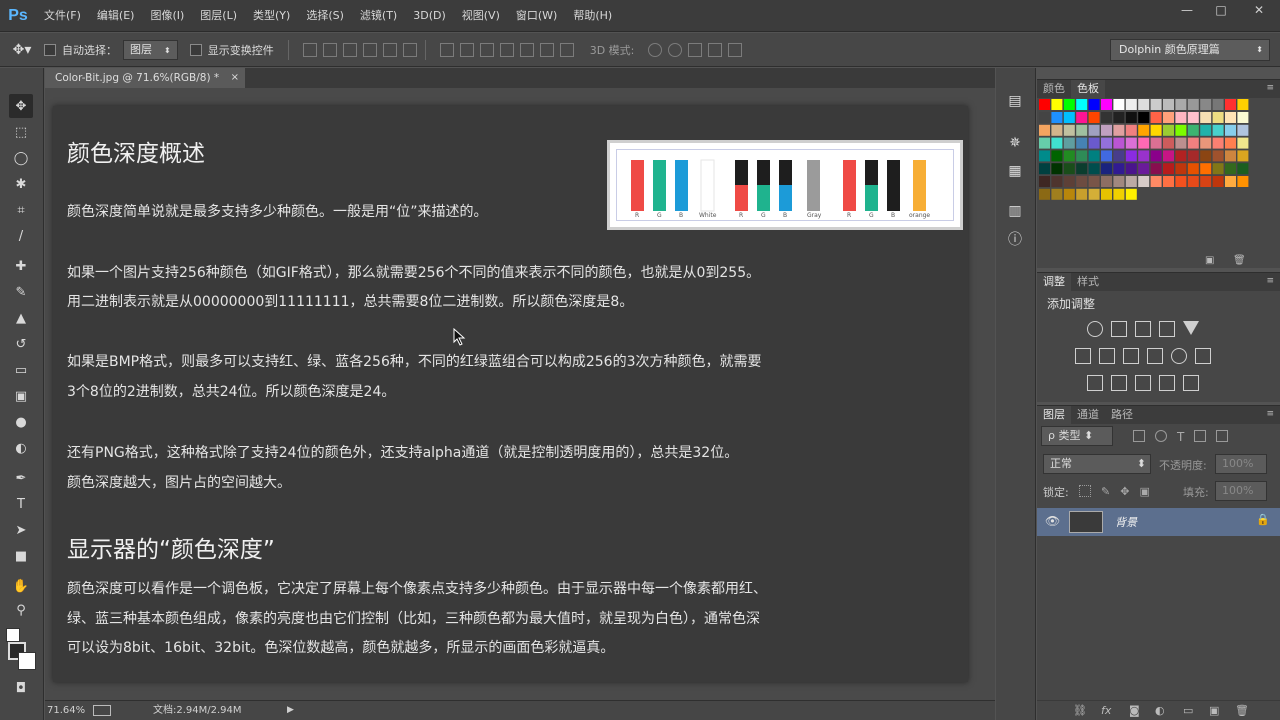  Describe the element at coordinates (1158, 522) in the screenshot. I see `layer-row-background: 👁 背景 🔒` at that location.